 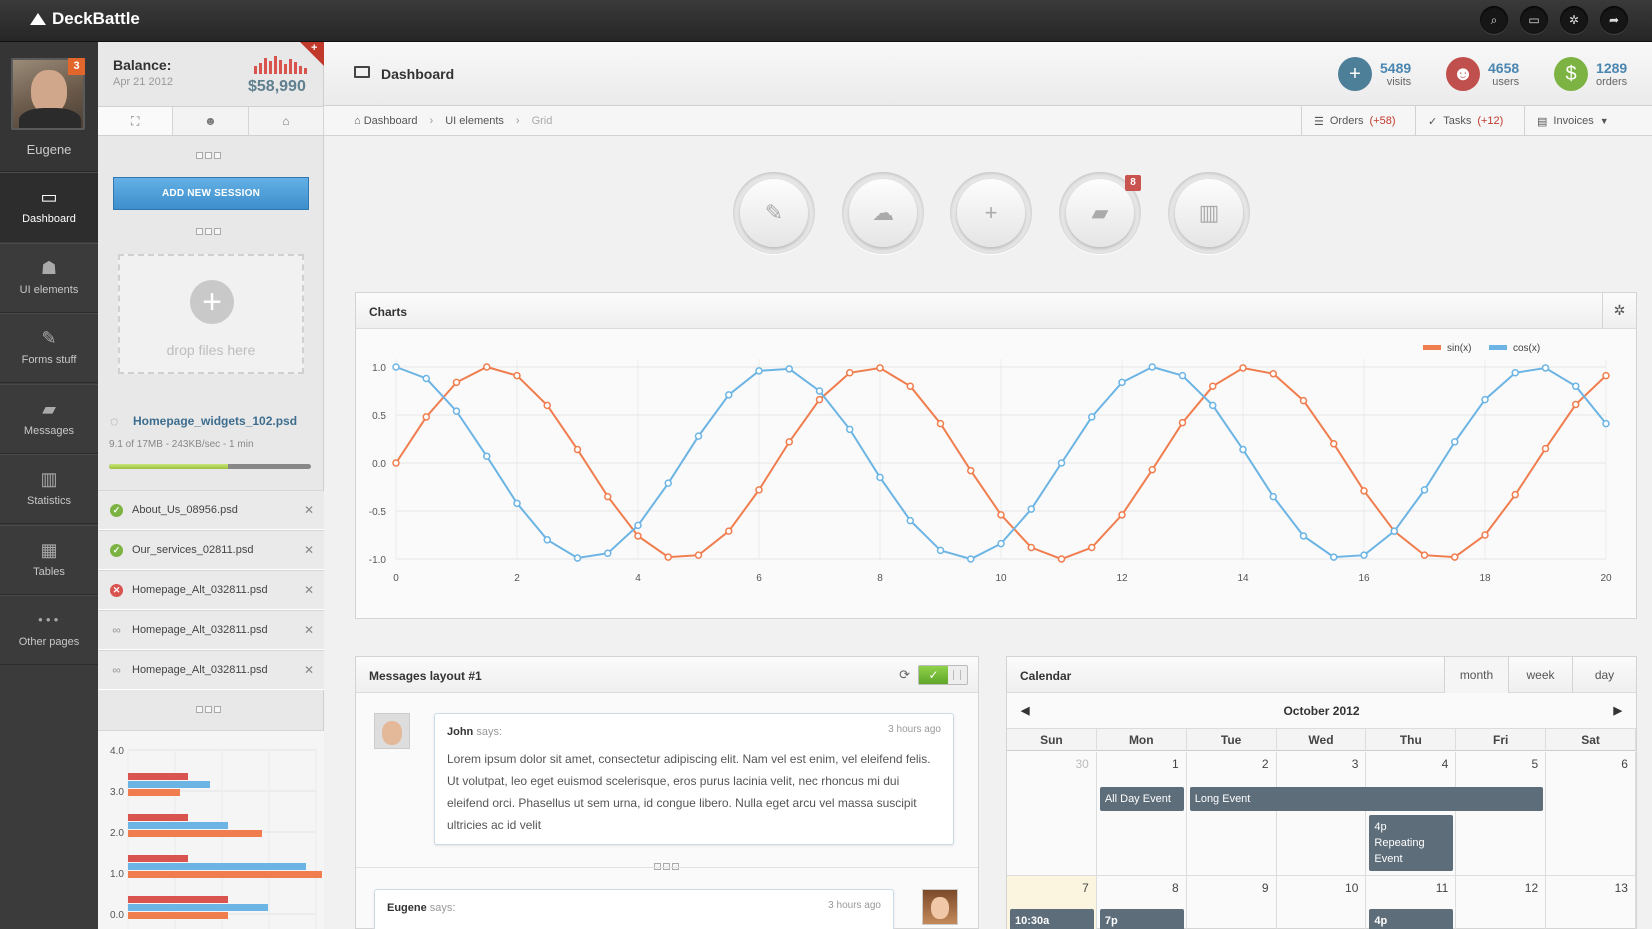 I want to click on x-tick-label: 10, so click(x=1001, y=578).